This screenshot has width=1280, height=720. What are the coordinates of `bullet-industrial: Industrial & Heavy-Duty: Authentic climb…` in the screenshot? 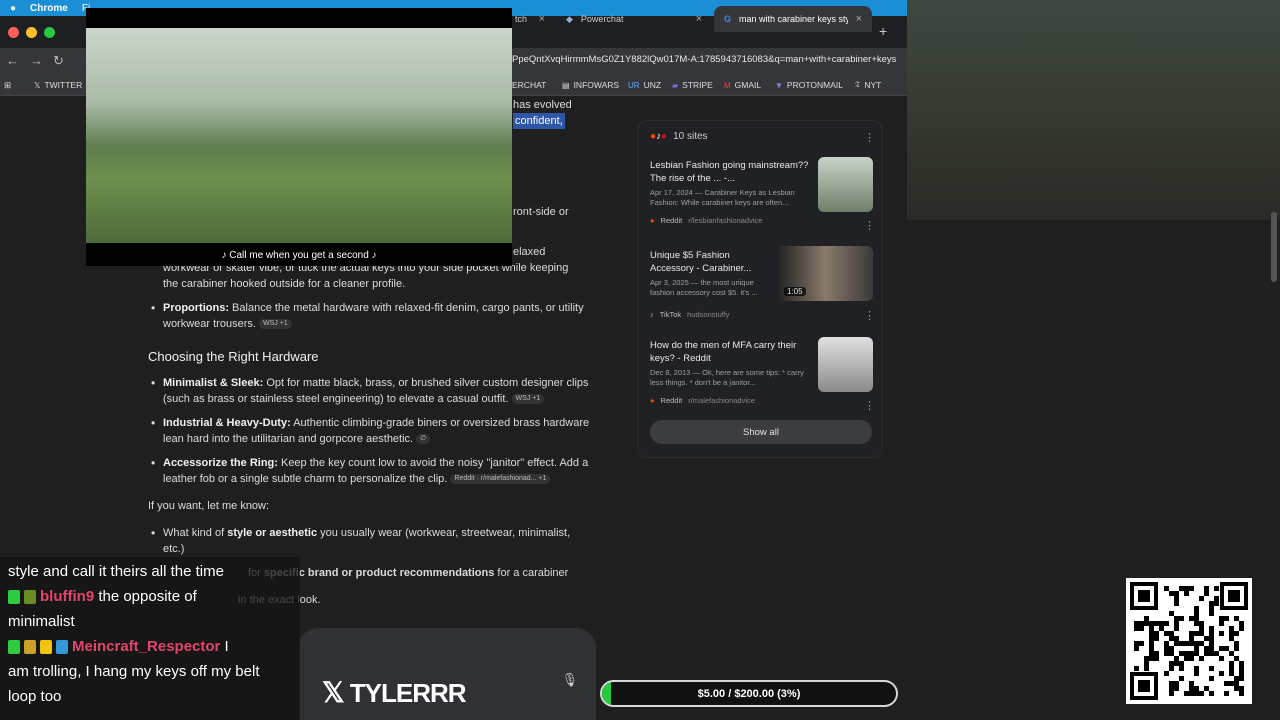 It's located at (372, 431).